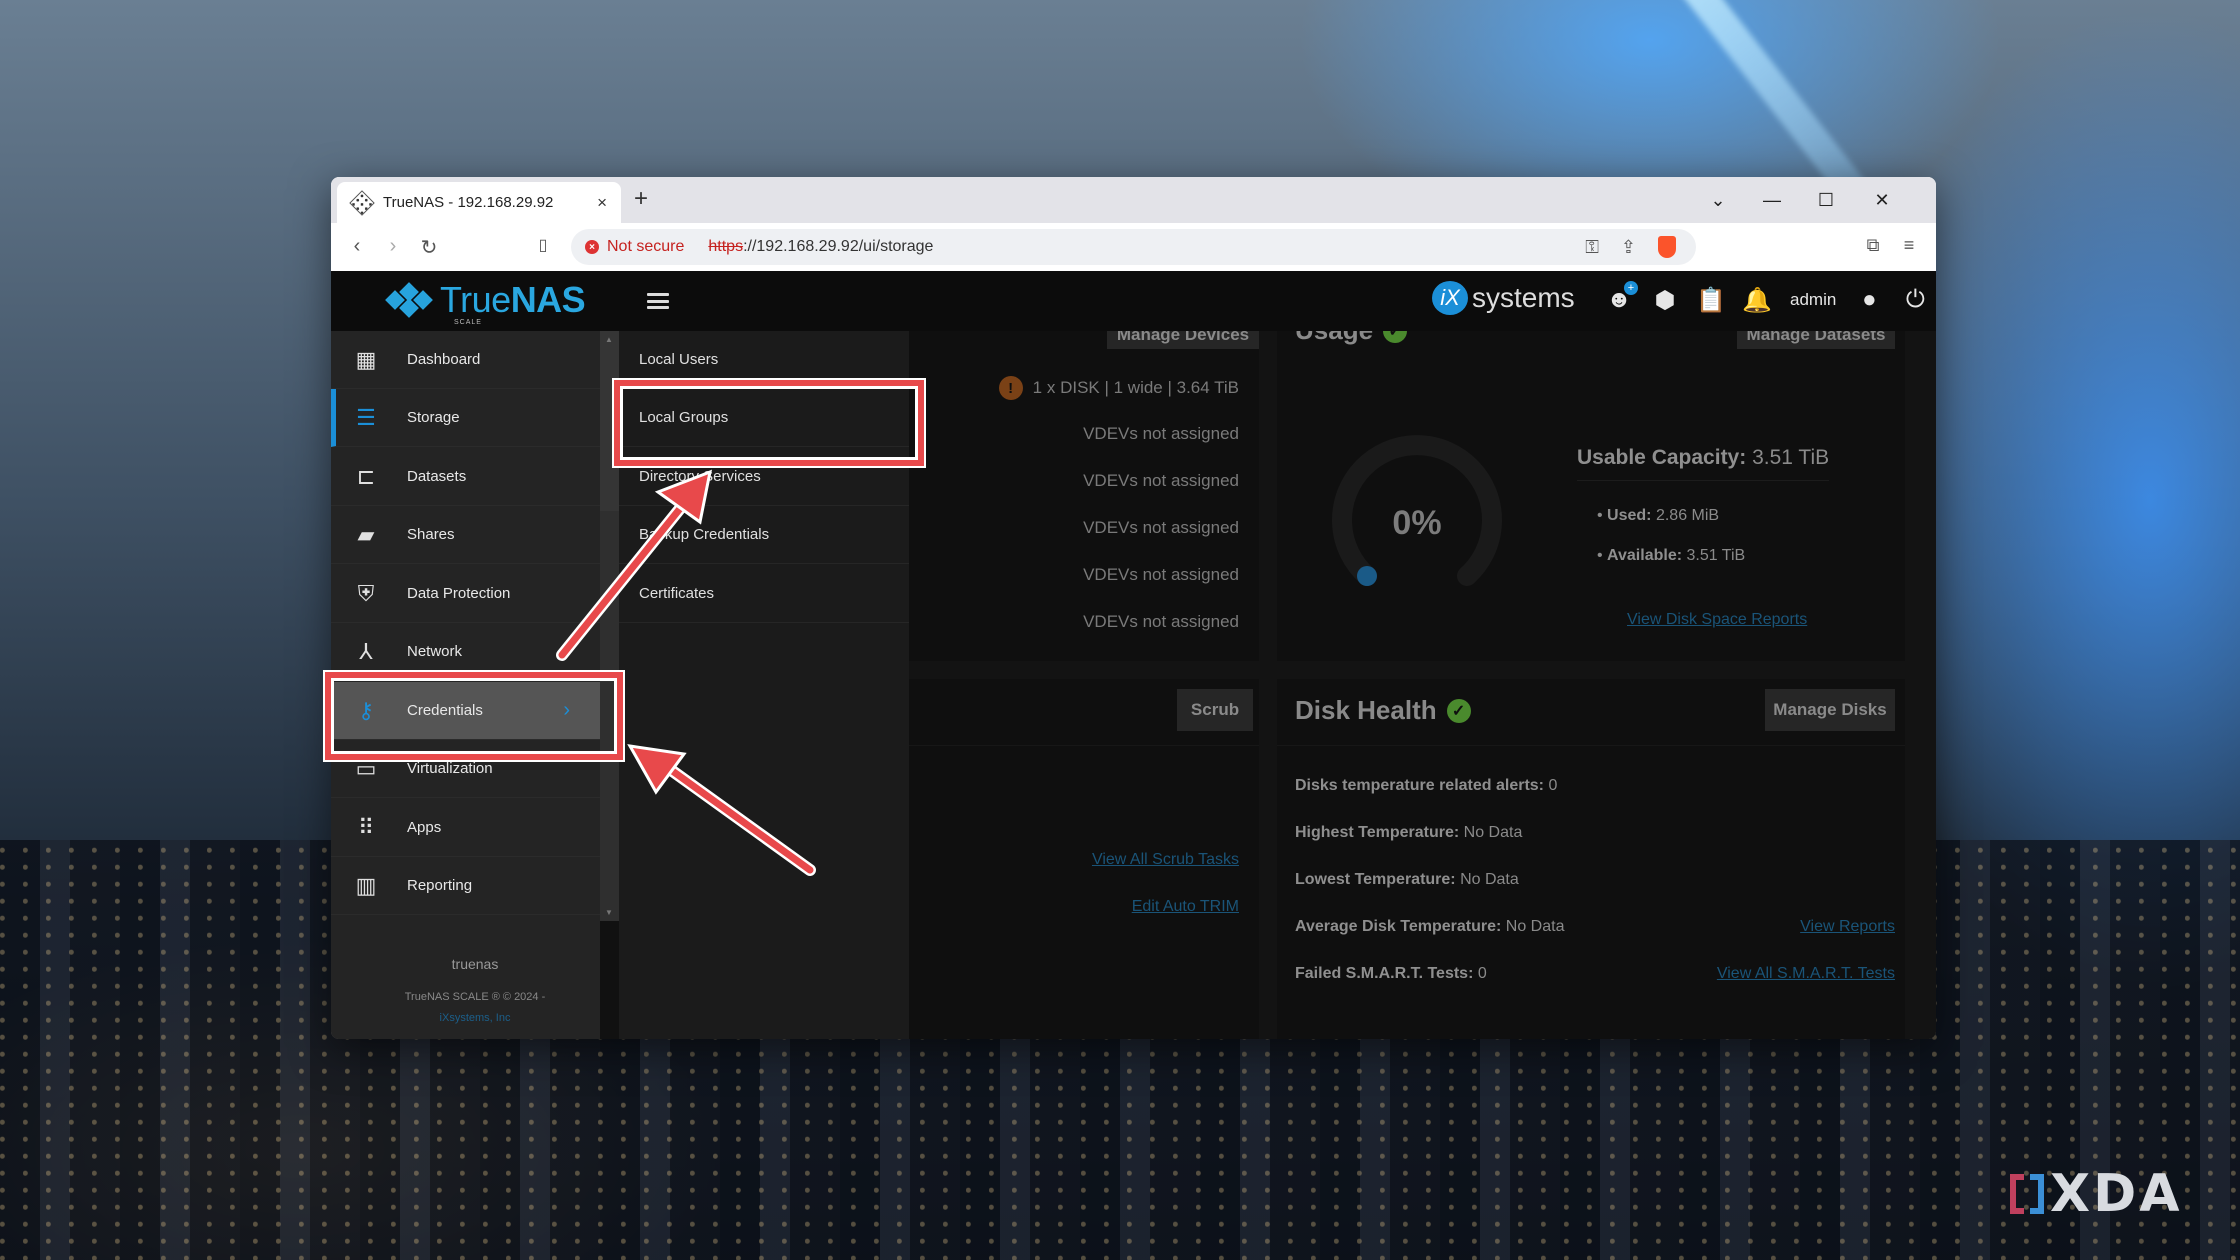  I want to click on sidebar-item-label: Dashboard, so click(444, 359).